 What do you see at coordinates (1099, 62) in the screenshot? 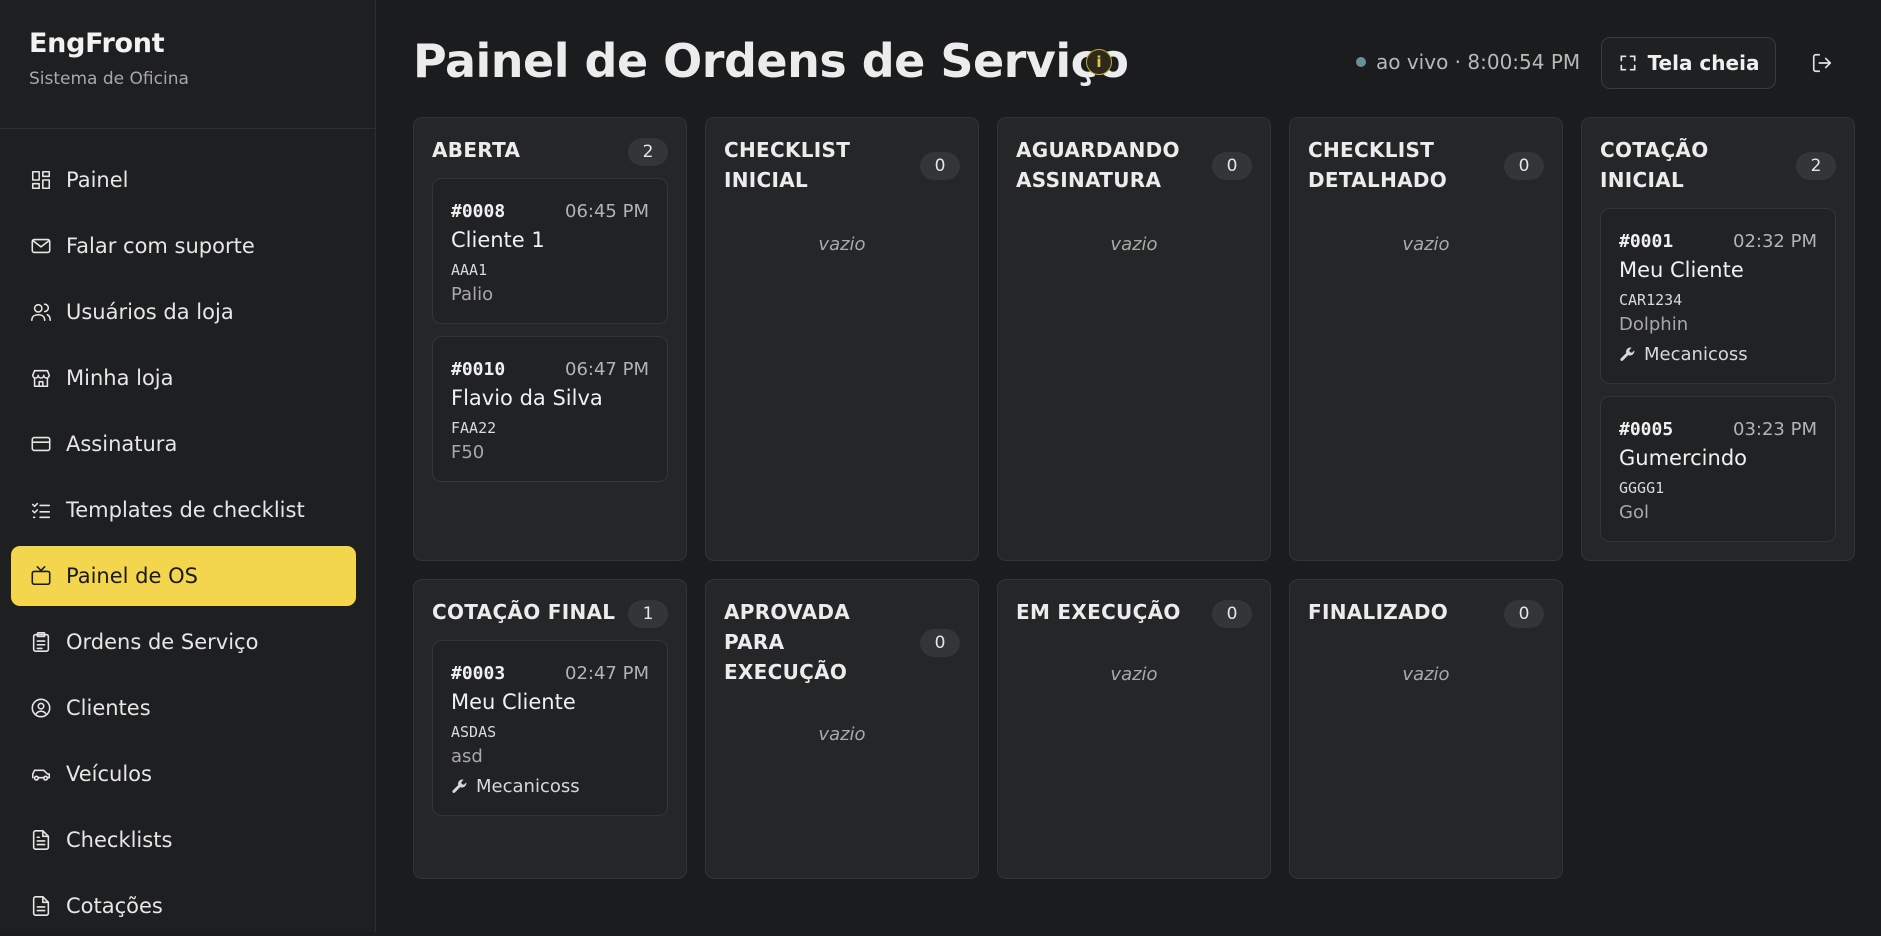
I see `info-icon: i` at bounding box center [1099, 62].